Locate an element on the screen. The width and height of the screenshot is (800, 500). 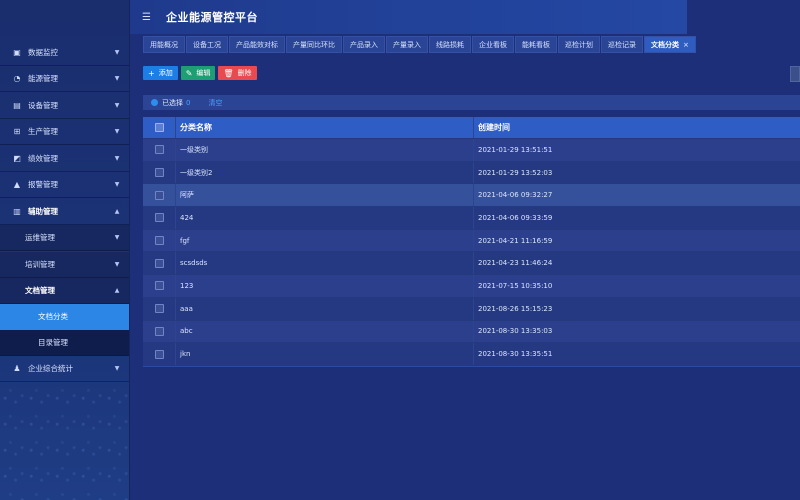
table-row: 123 2021-07-15 10:35:10 is located at coordinates (471, 286).